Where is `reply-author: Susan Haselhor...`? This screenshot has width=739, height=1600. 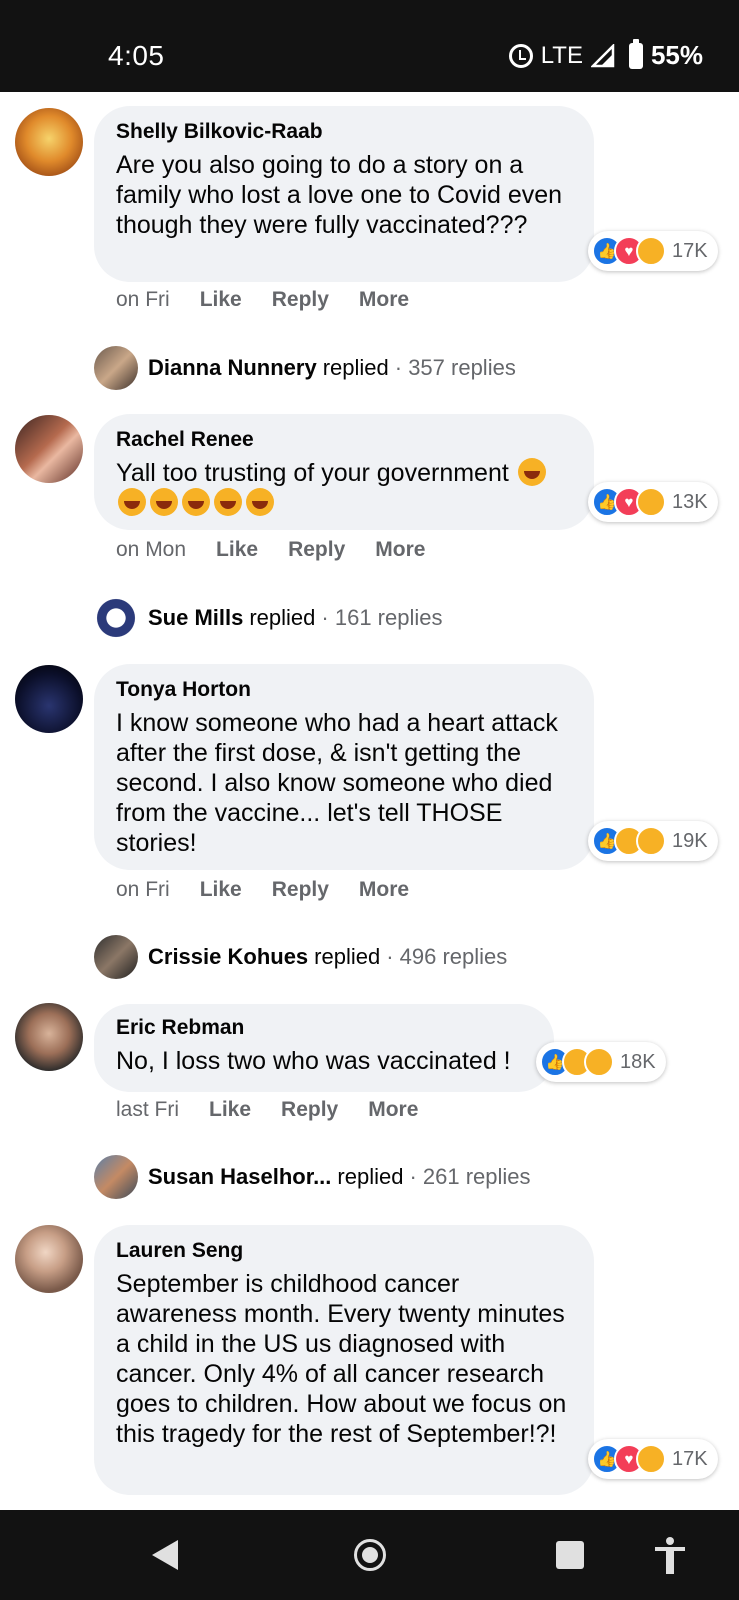
reply-author: Susan Haselhor... is located at coordinates (240, 1176).